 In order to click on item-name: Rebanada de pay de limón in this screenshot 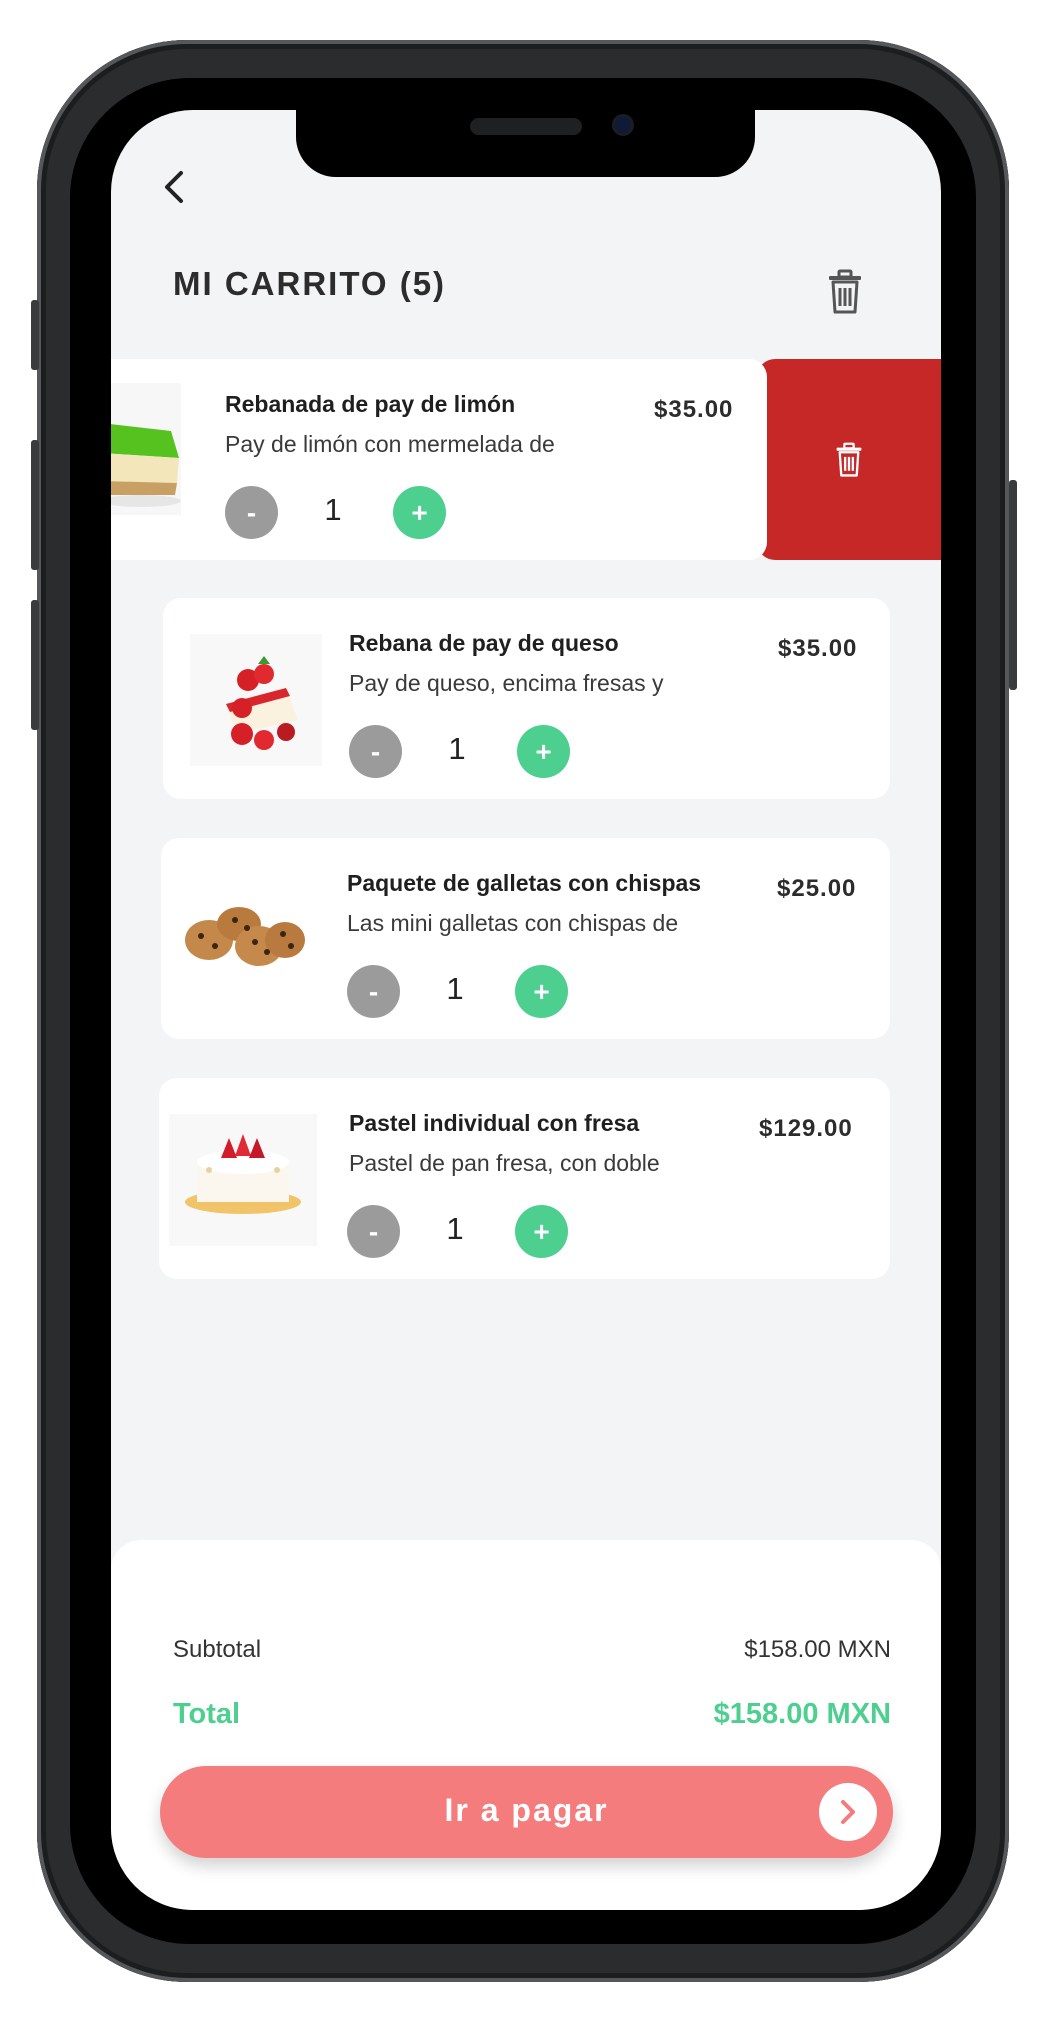, I will do `click(370, 404)`.